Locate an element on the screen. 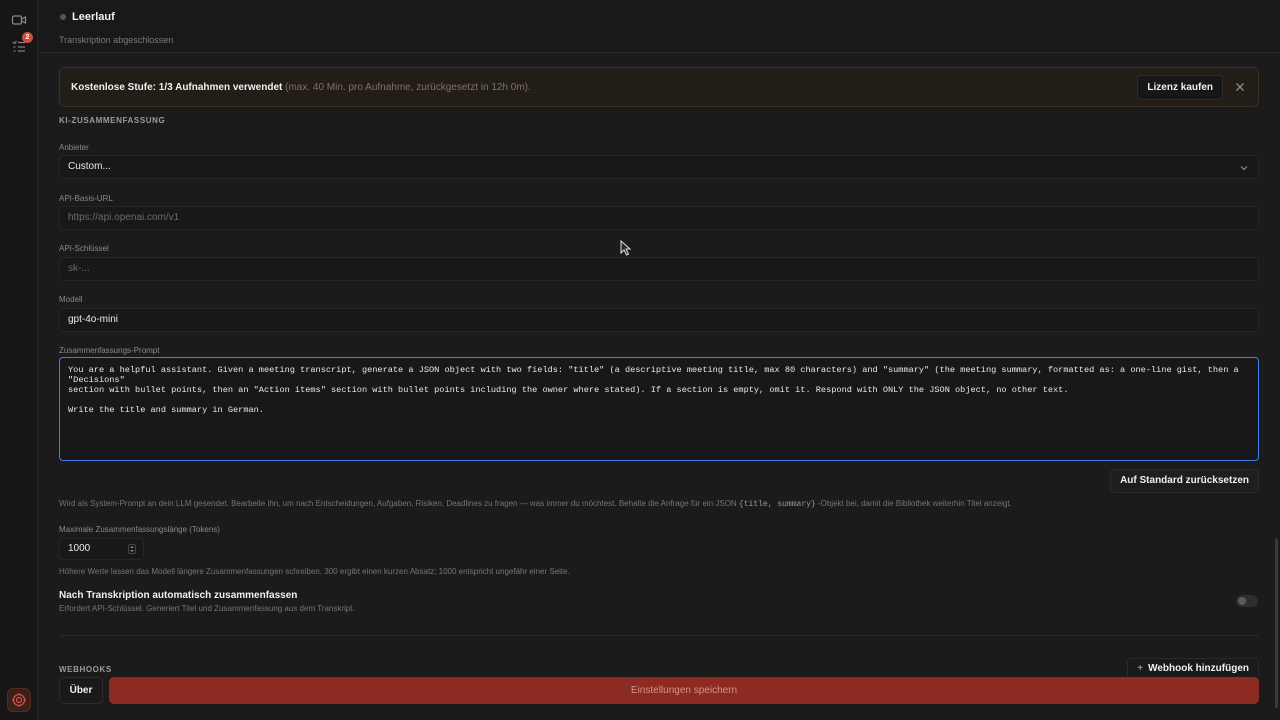 The height and width of the screenshot is (720, 1280). chevron-down-icon is located at coordinates (1244, 167).